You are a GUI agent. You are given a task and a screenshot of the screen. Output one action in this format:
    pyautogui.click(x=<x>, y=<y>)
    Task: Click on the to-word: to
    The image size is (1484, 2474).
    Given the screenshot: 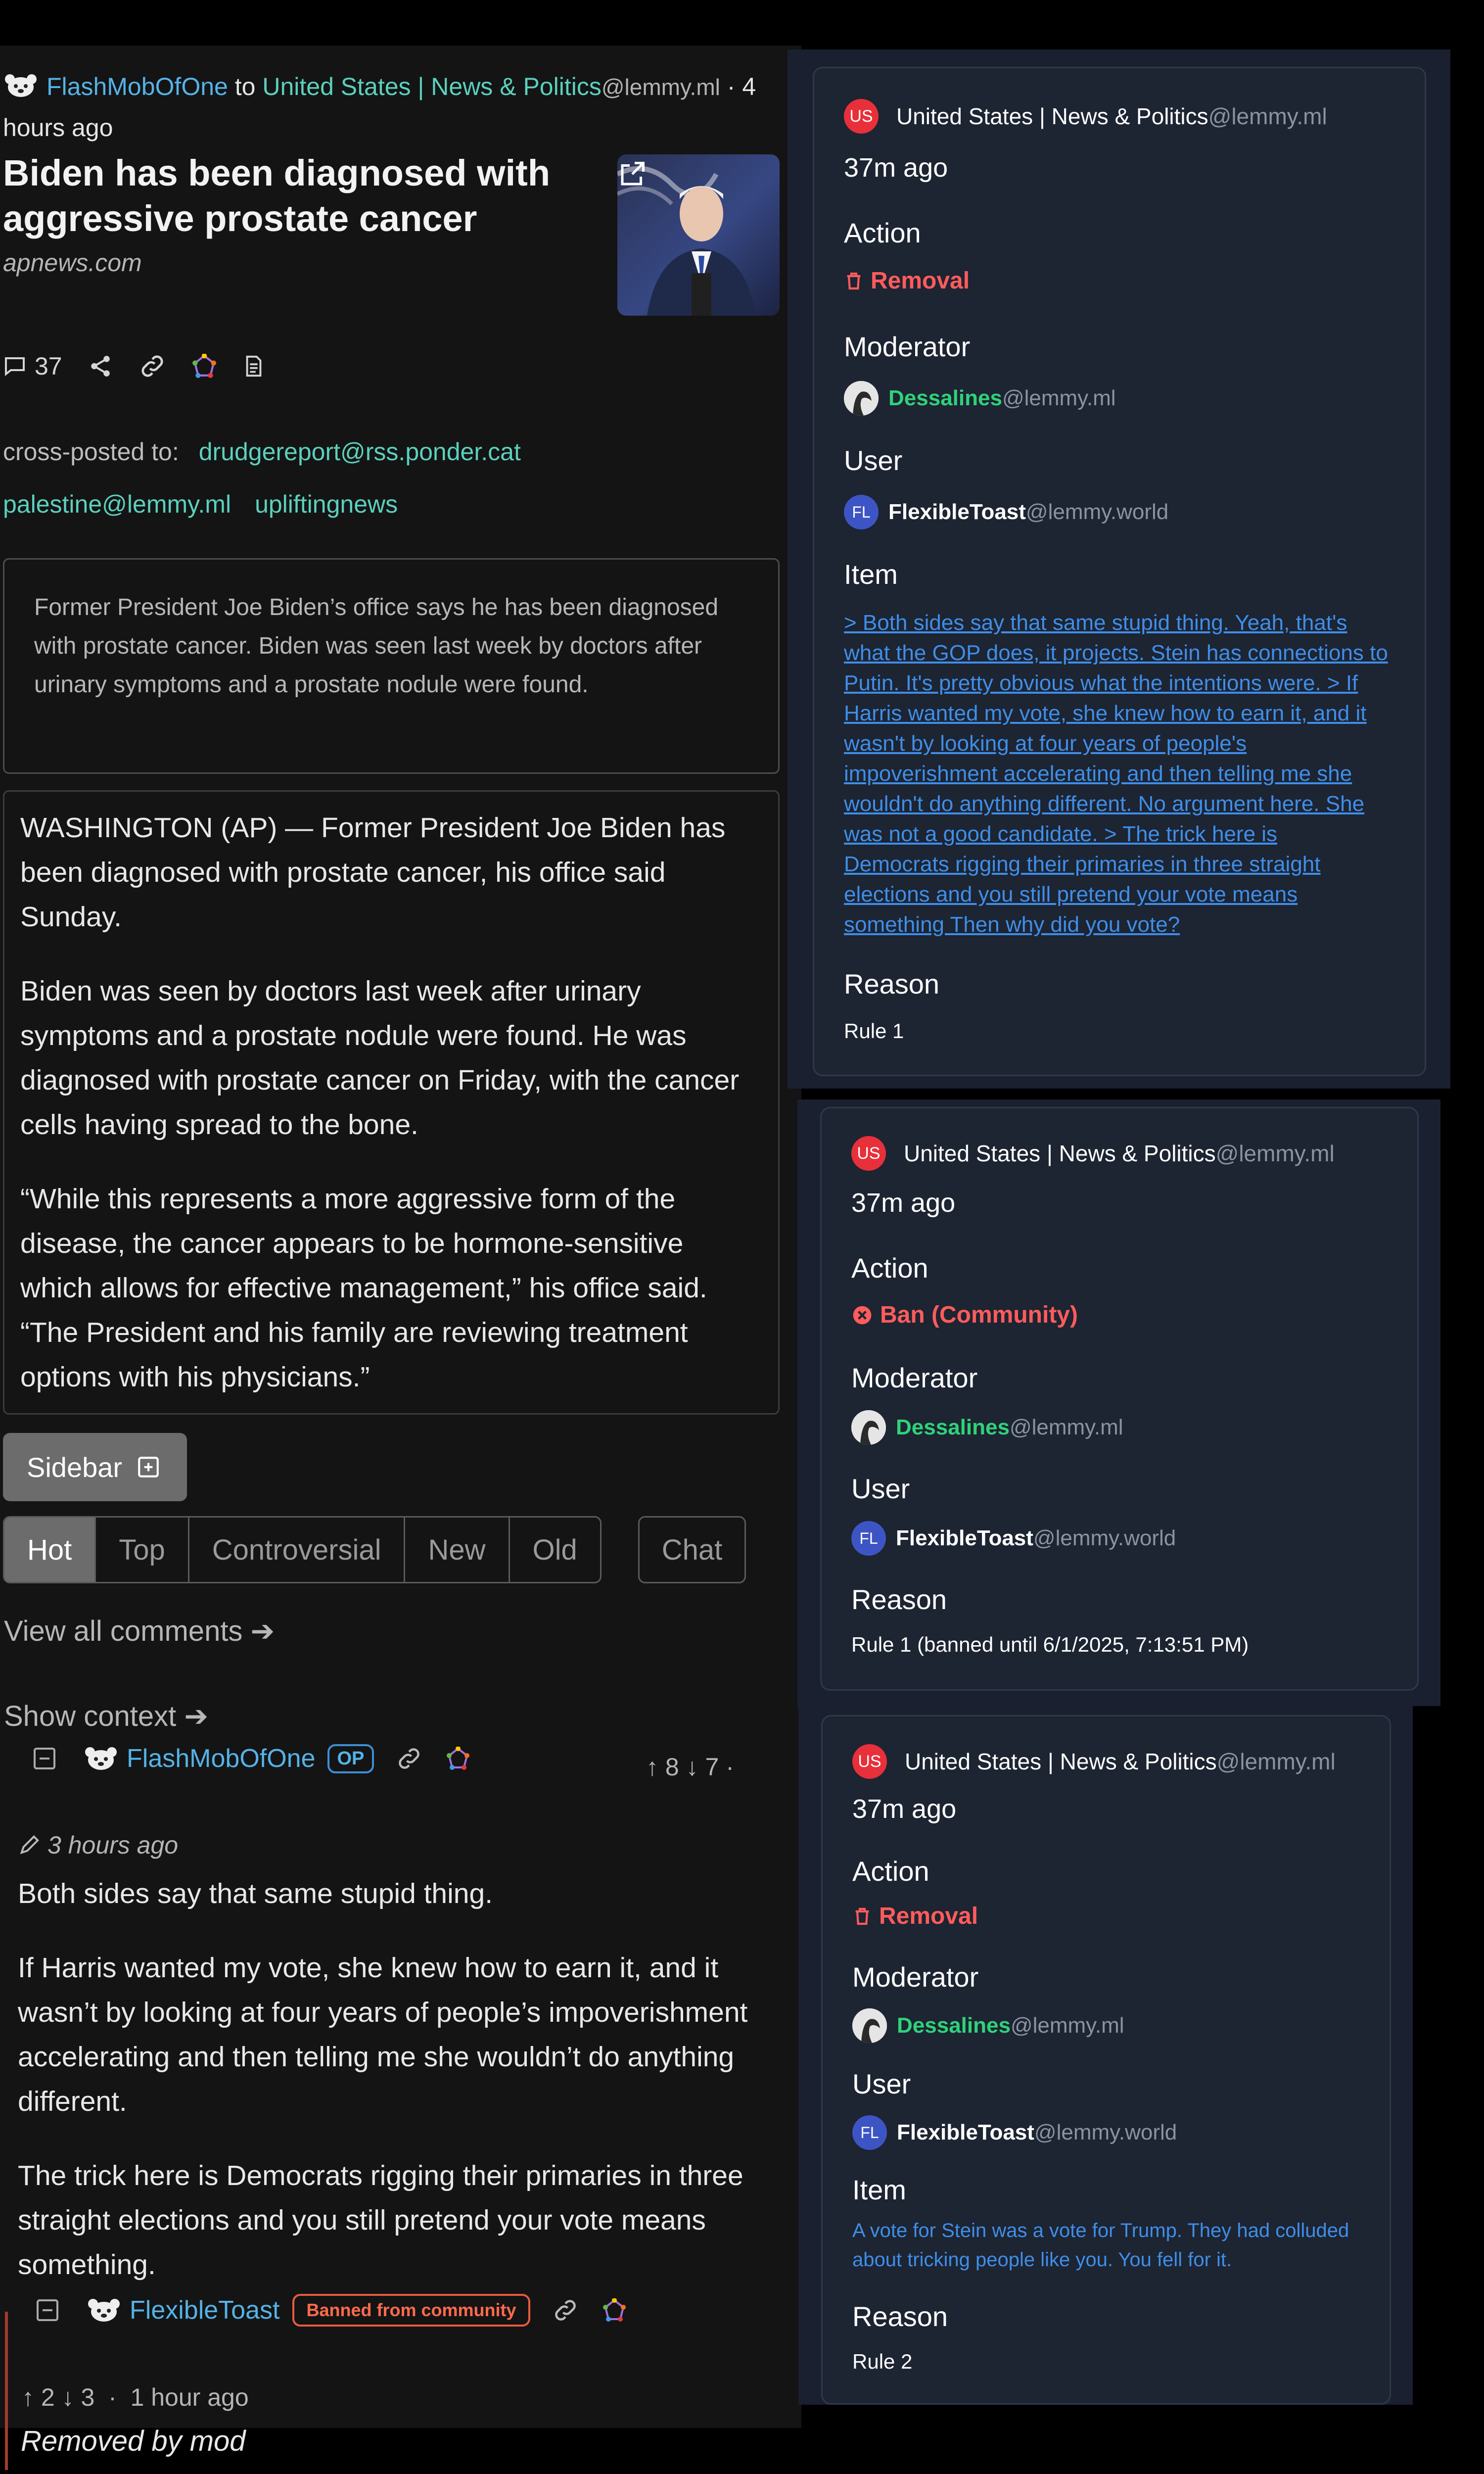 What is the action you would take?
    pyautogui.click(x=245, y=87)
    